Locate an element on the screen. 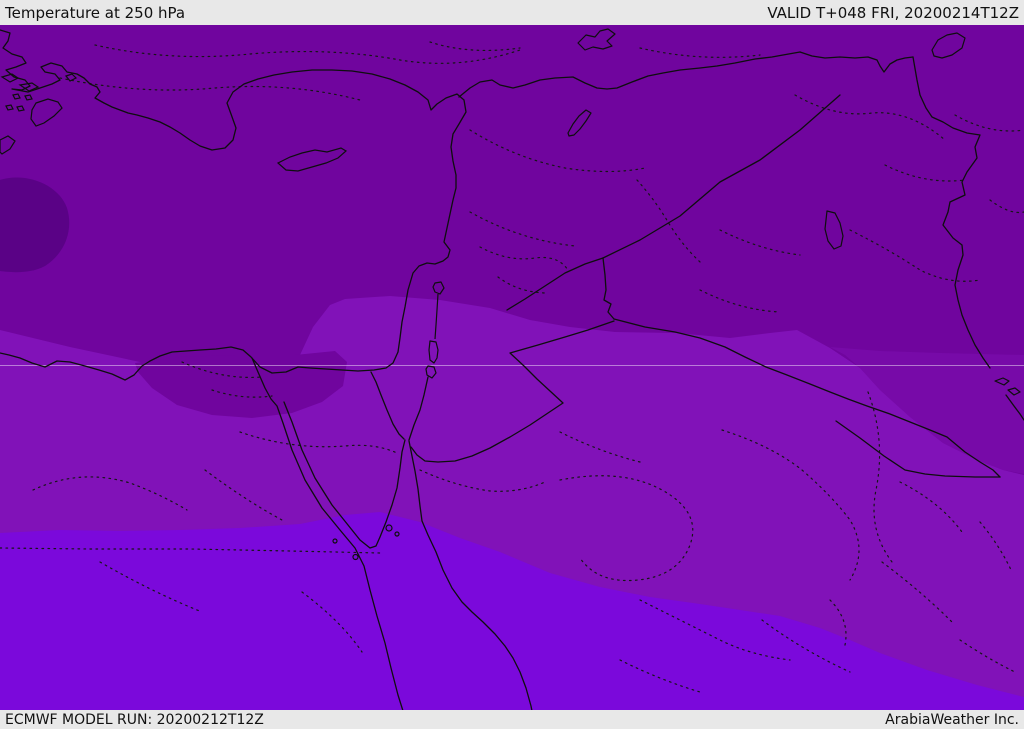 This screenshot has width=1024, height=729. model-run-label: ECMWF MODEL RUN: 20200212T12Z is located at coordinates (134, 719).